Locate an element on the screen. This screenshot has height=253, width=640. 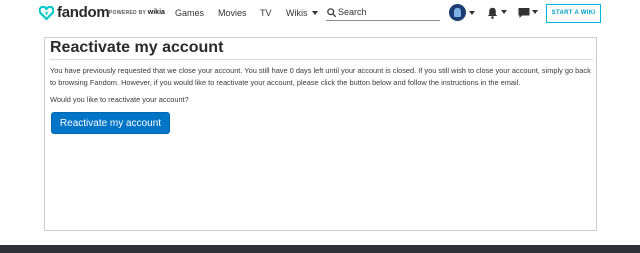
global-footer is located at coordinates (320, 249).